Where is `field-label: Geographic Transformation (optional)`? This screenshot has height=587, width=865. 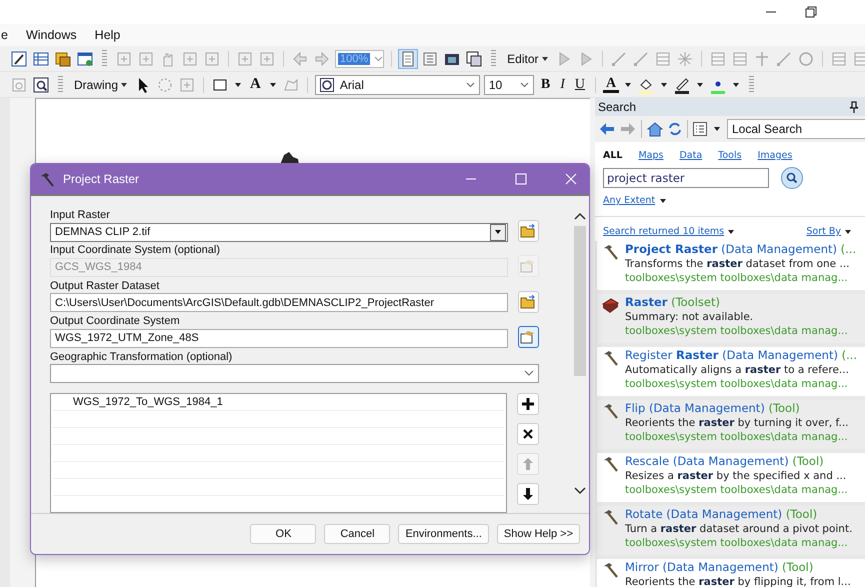 field-label: Geographic Transformation (optional) is located at coordinates (142, 357).